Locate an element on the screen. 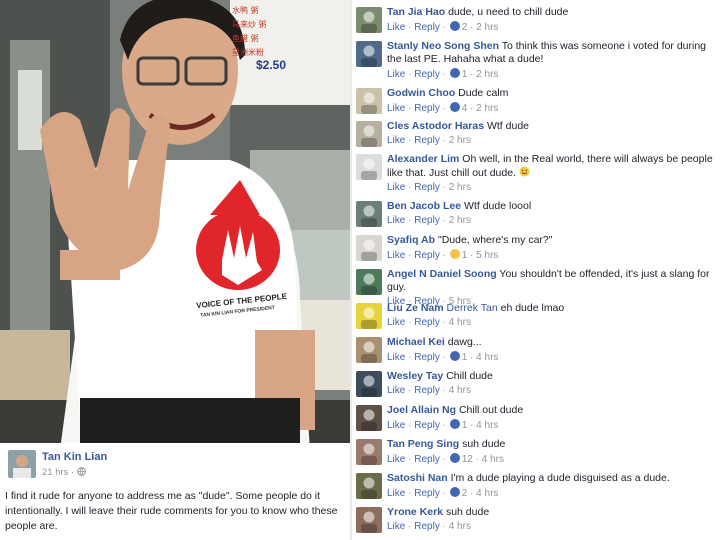 The height and width of the screenshot is (540, 720). comment-time: 5 hrs is located at coordinates (487, 255).